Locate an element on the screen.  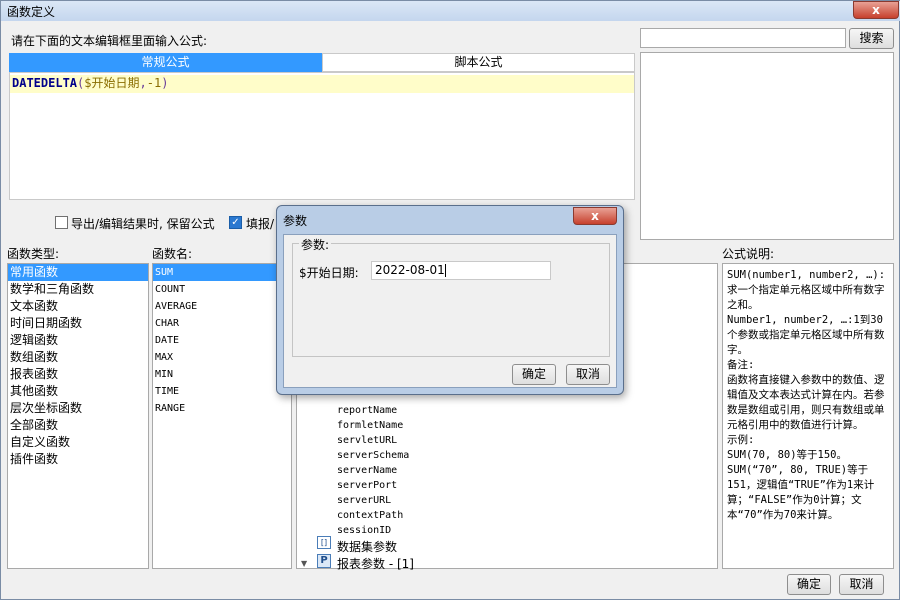
function-header: 函数名: is located at coordinates (172, 254).